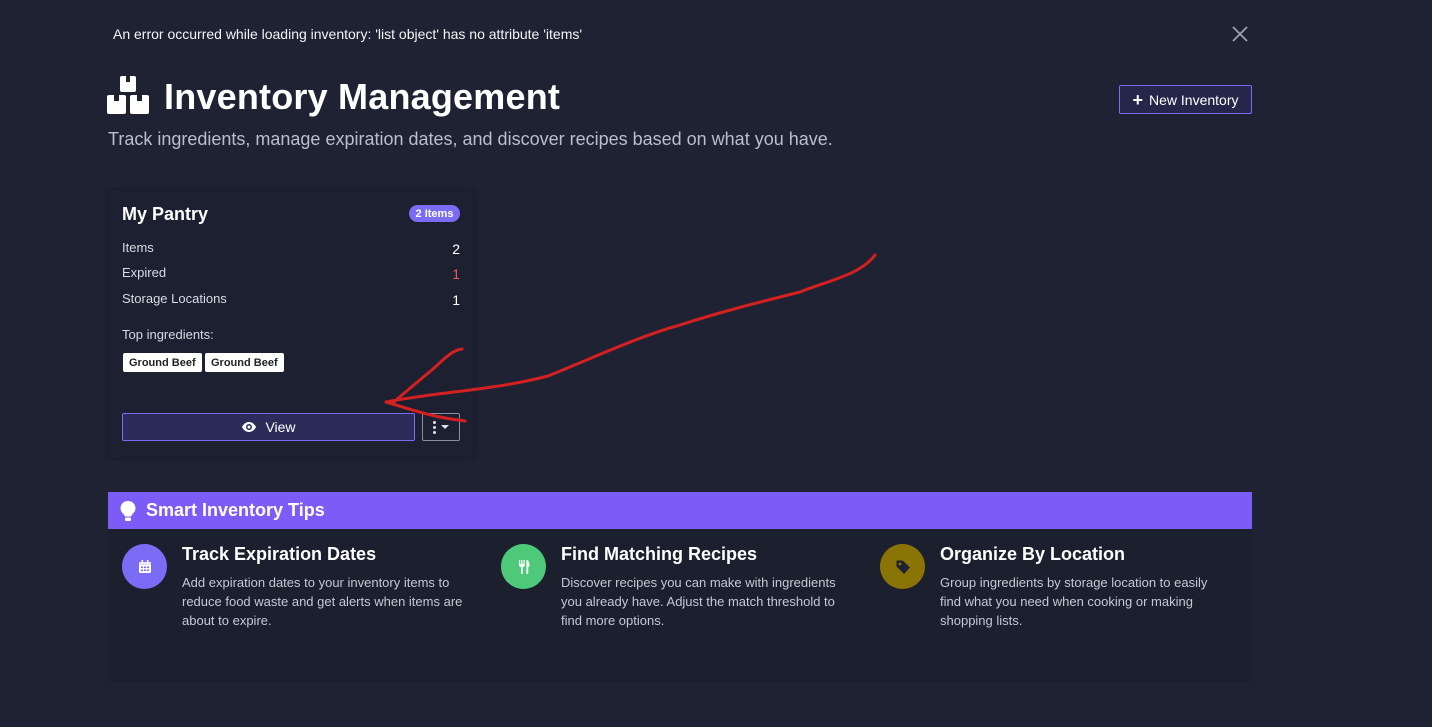 This screenshot has width=1432, height=727. What do you see at coordinates (174, 298) in the screenshot?
I see `stat-label-storage: Storage Locations` at bounding box center [174, 298].